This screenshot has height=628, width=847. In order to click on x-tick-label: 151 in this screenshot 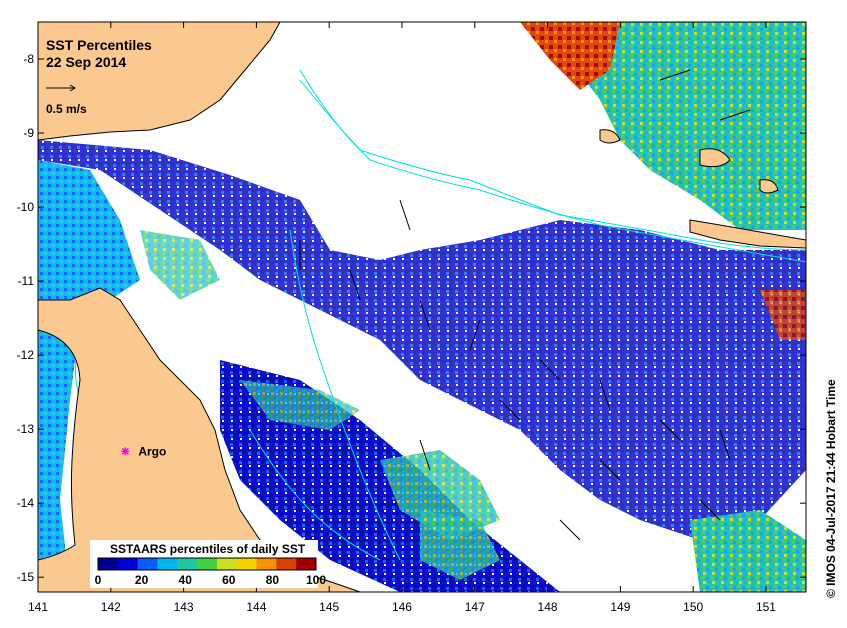, I will do `click(766, 607)`.